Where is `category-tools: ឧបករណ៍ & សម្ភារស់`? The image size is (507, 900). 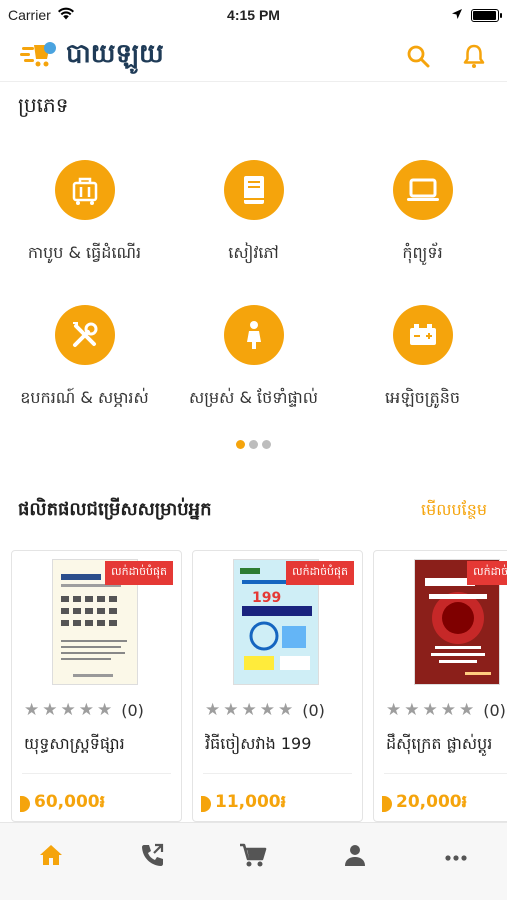
category-tools: ឧបករណ៍ & សម្ភារស់ is located at coordinates (84, 365).